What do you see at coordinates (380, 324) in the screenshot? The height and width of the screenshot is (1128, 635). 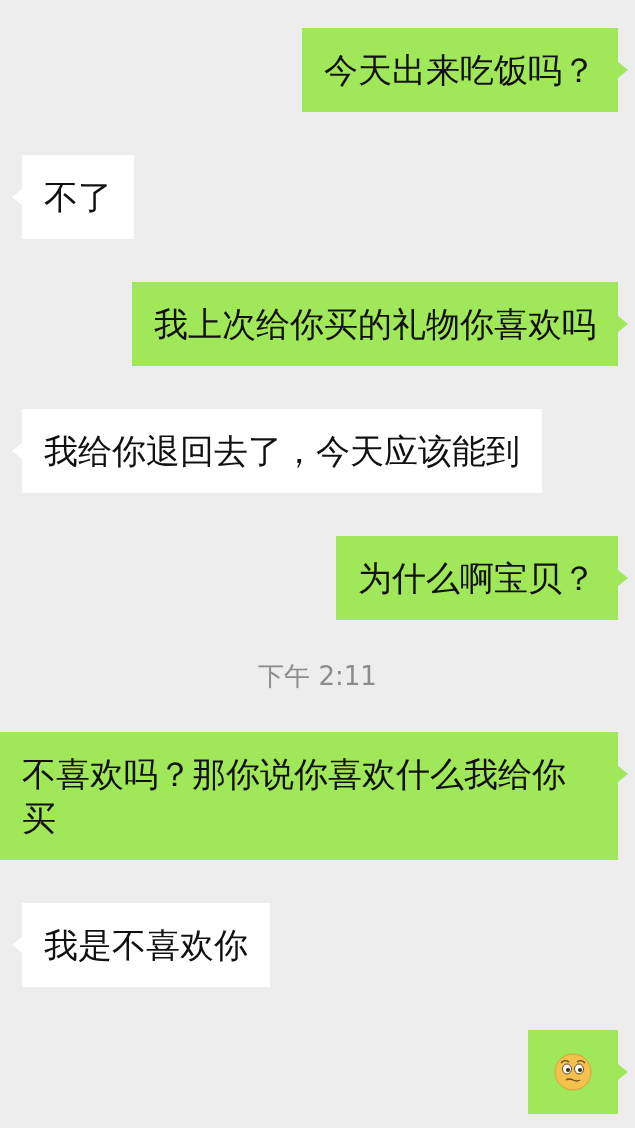 I see `message-bubble: 我上次给你买的礼物你喜欢吗` at bounding box center [380, 324].